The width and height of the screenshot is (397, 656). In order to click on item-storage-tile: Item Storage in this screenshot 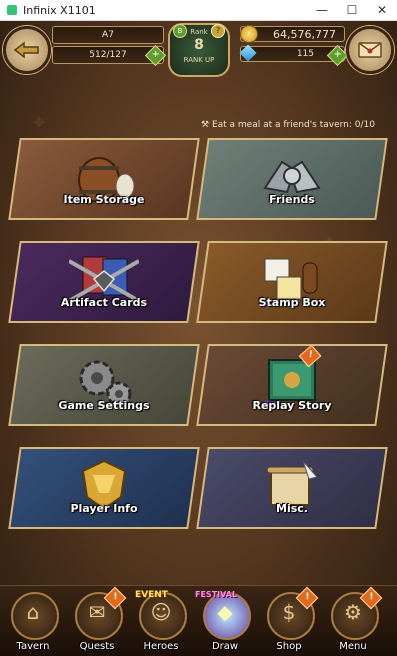, I will do `click(104, 179)`.